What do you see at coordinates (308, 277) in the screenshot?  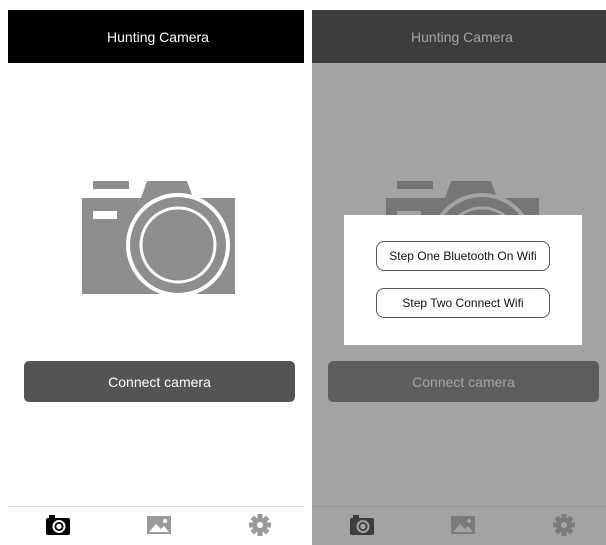 I see `screen-divider` at bounding box center [308, 277].